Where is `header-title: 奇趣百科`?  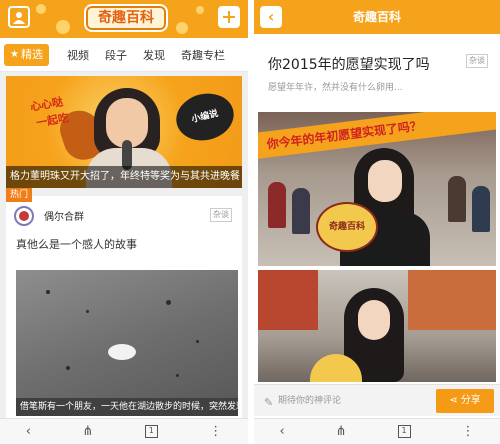 header-title: 奇趣百科 is located at coordinates (376, 17).